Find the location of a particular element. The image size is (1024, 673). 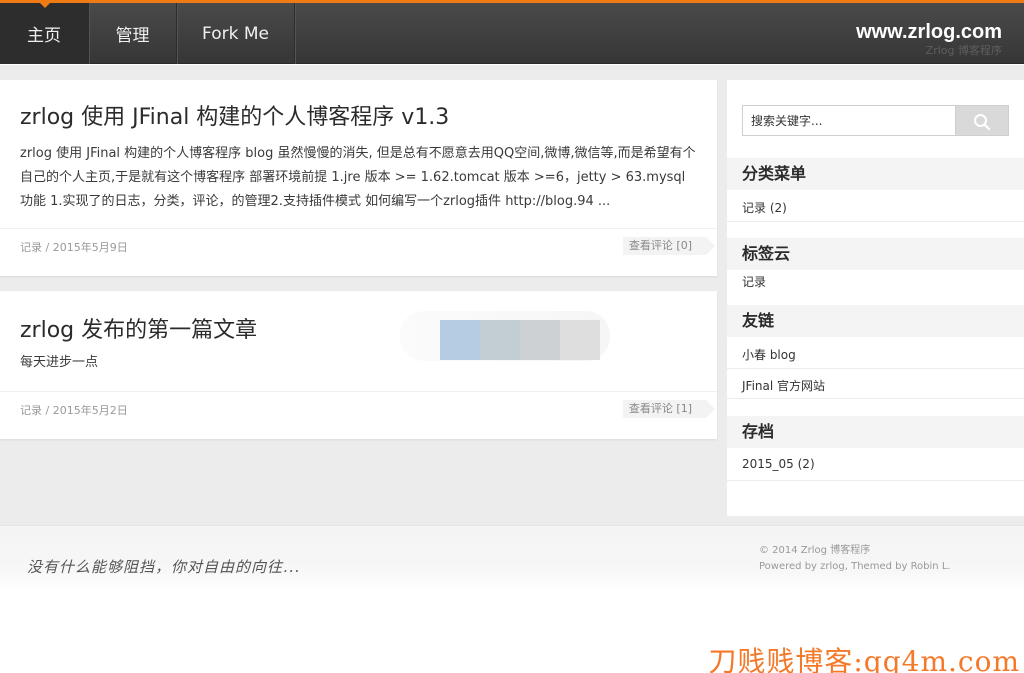

brand-title: www.zrlog.com is located at coordinates (929, 32).